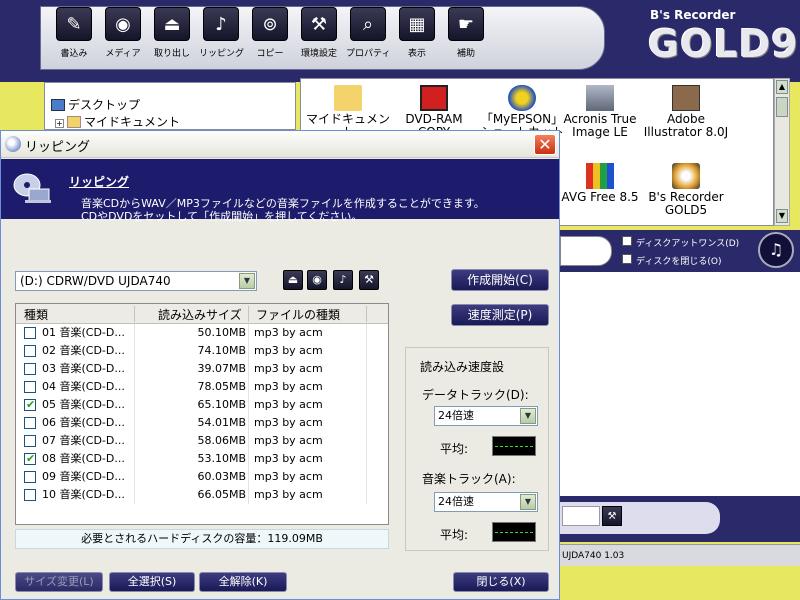  Describe the element at coordinates (679, 262) in the screenshot. I see `close-disc-label: ディスクを閉じる(O)` at that location.